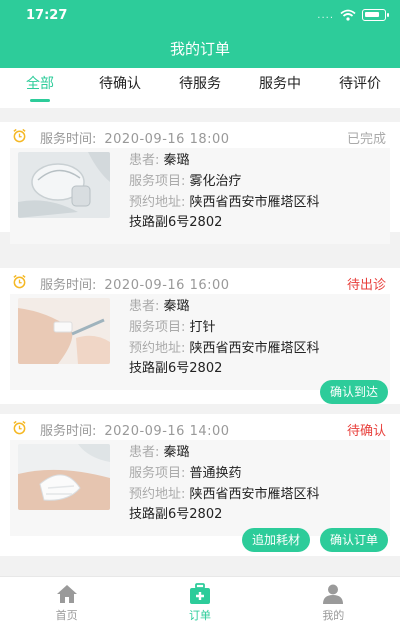  Describe the element at coordinates (66, 608) in the screenshot. I see `bottom-nav-home: 首页` at that location.